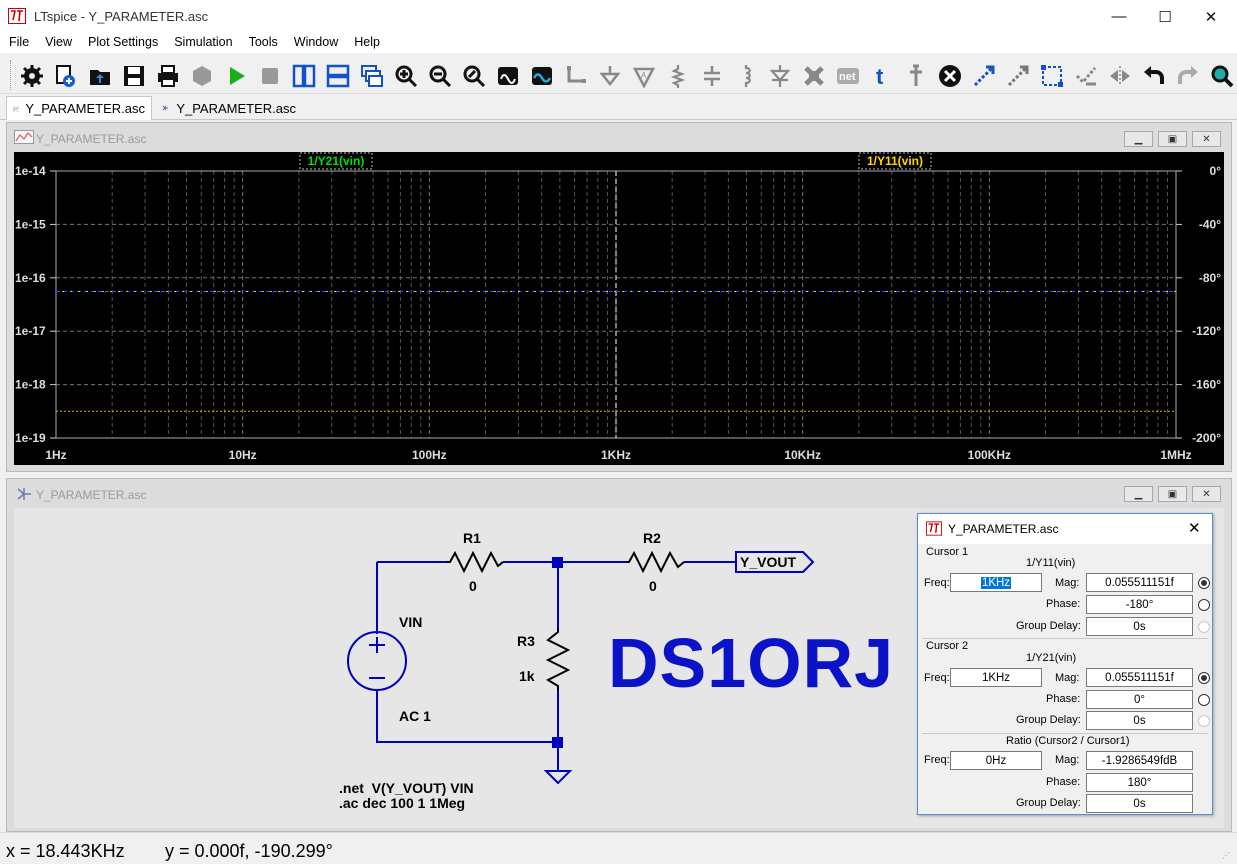 The height and width of the screenshot is (864, 1237). I want to click on resistor-r2, so click(655, 562).